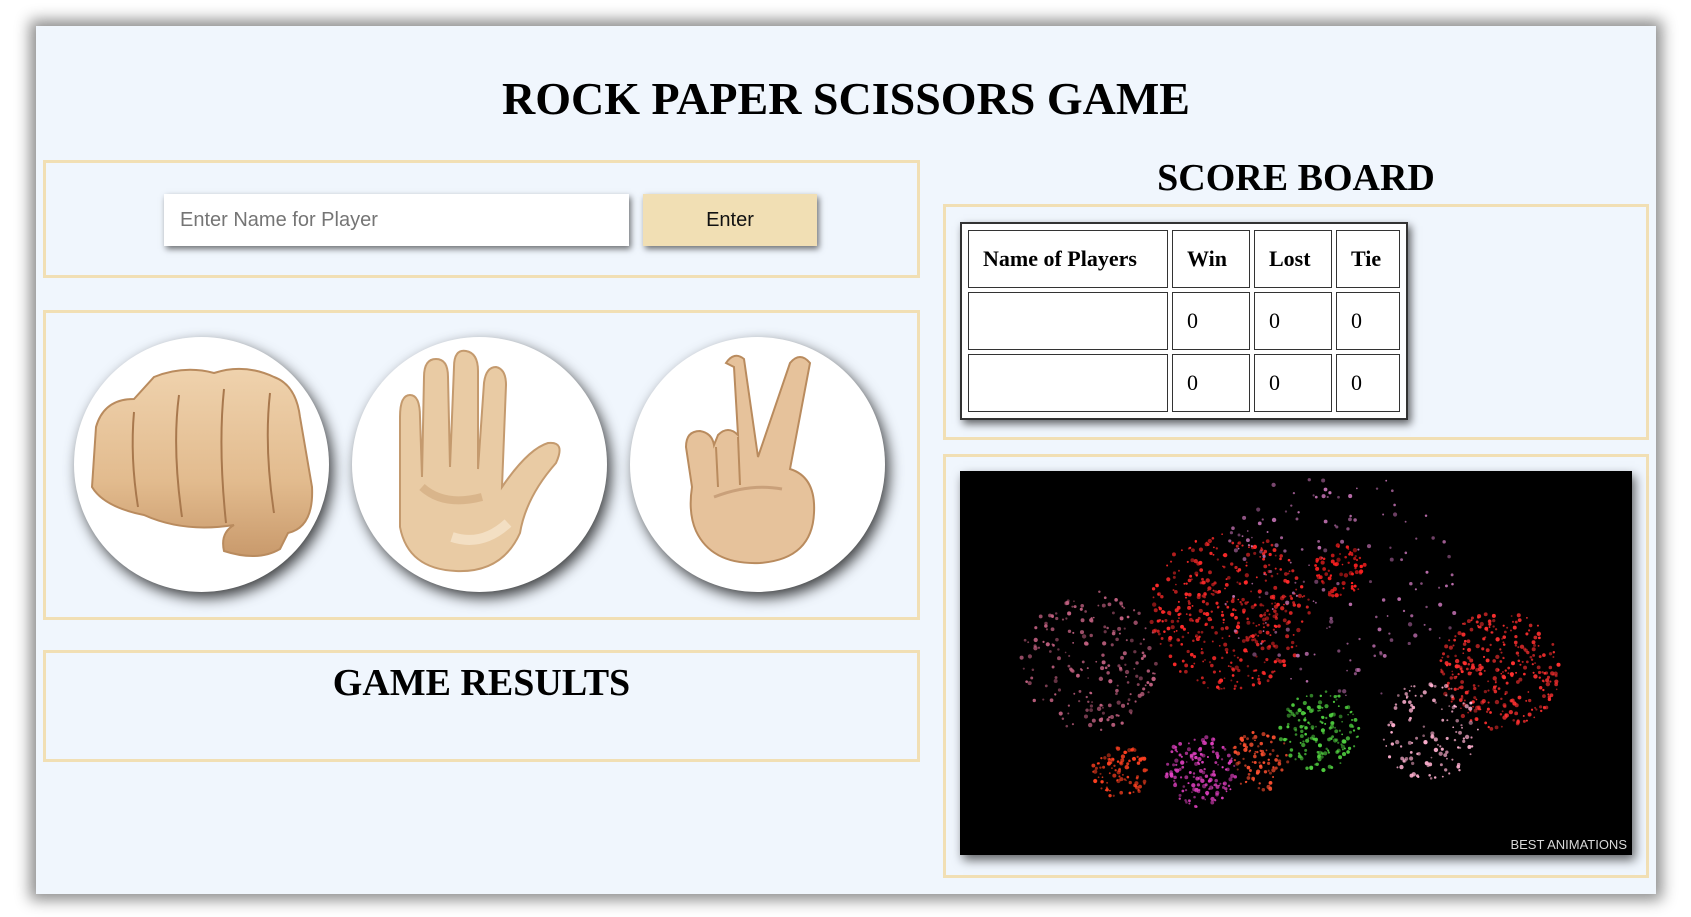 The image size is (1691, 917). I want to click on player-name-panel: Enter, so click(481, 219).